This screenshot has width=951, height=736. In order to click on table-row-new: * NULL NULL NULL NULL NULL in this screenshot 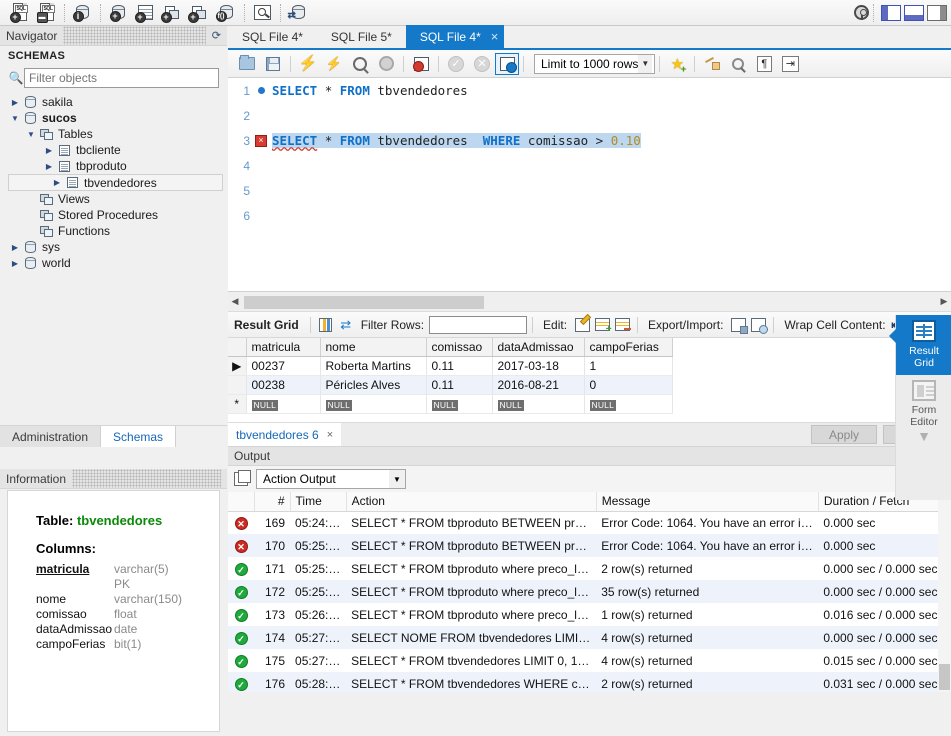, I will do `click(450, 404)`.